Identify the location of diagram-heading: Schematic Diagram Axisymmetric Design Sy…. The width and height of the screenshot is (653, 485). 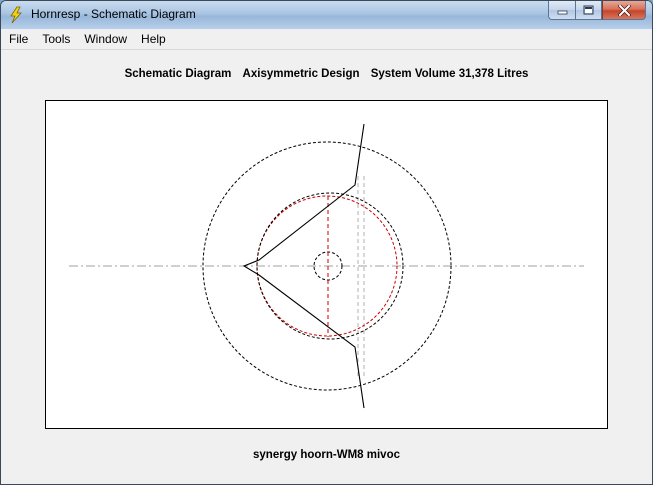
(326, 74).